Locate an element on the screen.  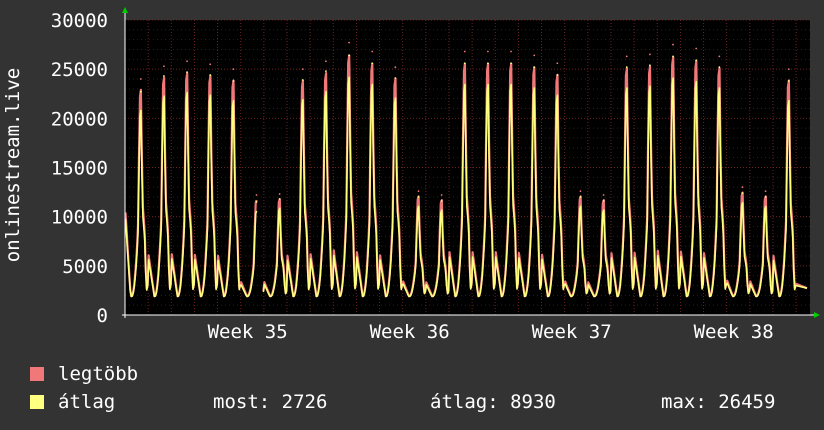
stat-maximum-value: max: 26459 is located at coordinates (718, 402).